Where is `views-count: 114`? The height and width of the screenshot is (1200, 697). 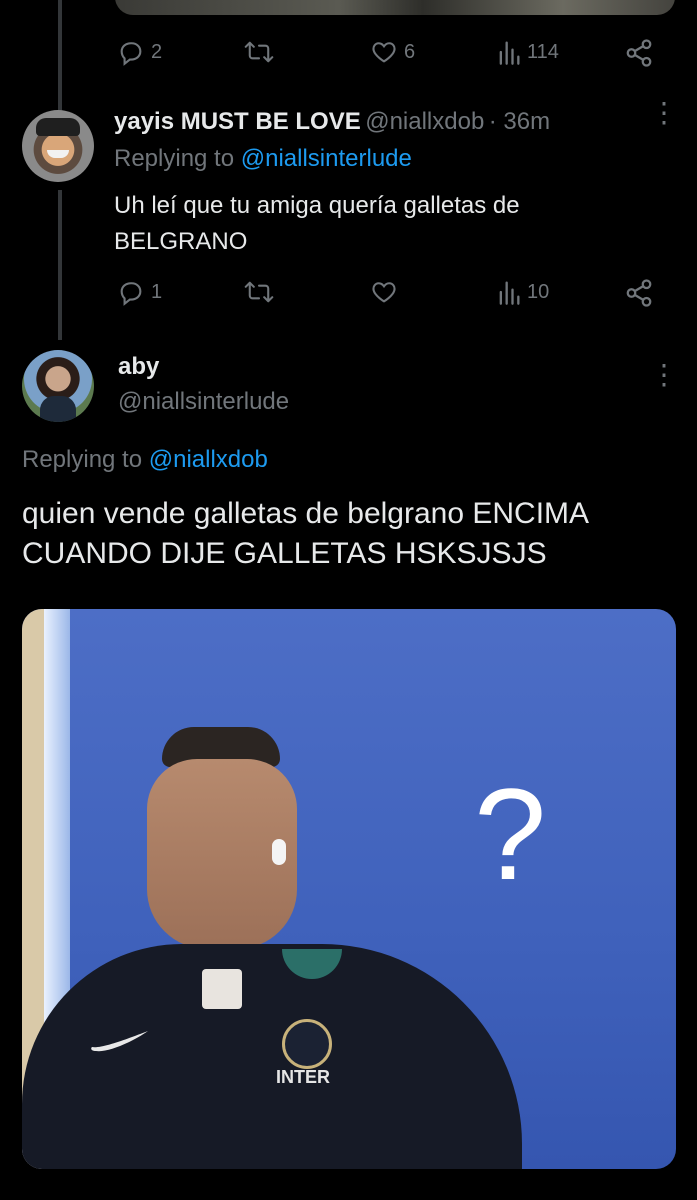 views-count: 114 is located at coordinates (543, 51).